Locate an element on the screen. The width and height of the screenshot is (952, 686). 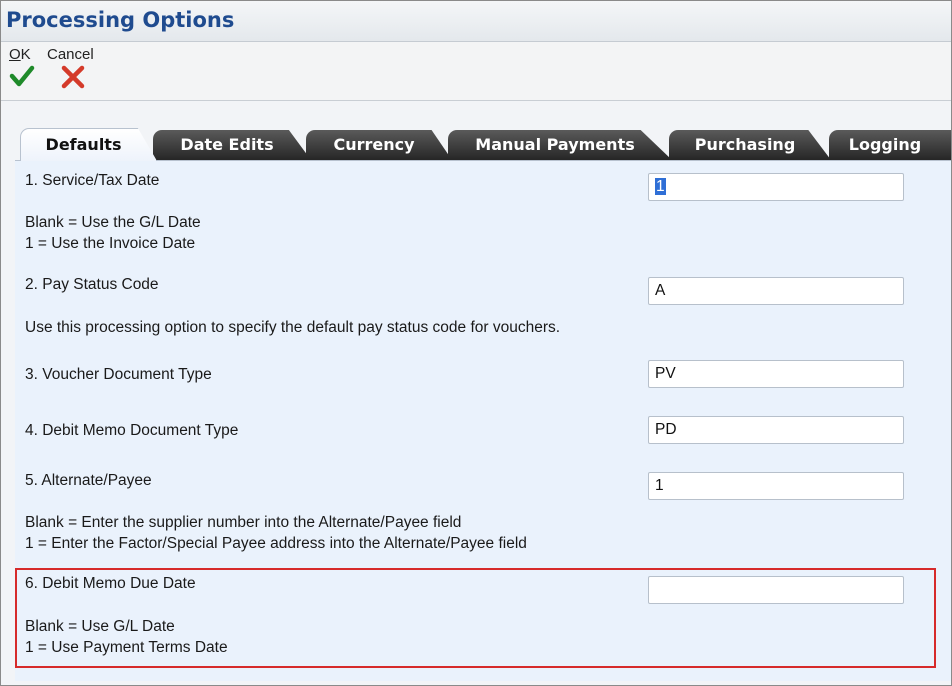
window-title: Processing Options is located at coordinates (120, 20).